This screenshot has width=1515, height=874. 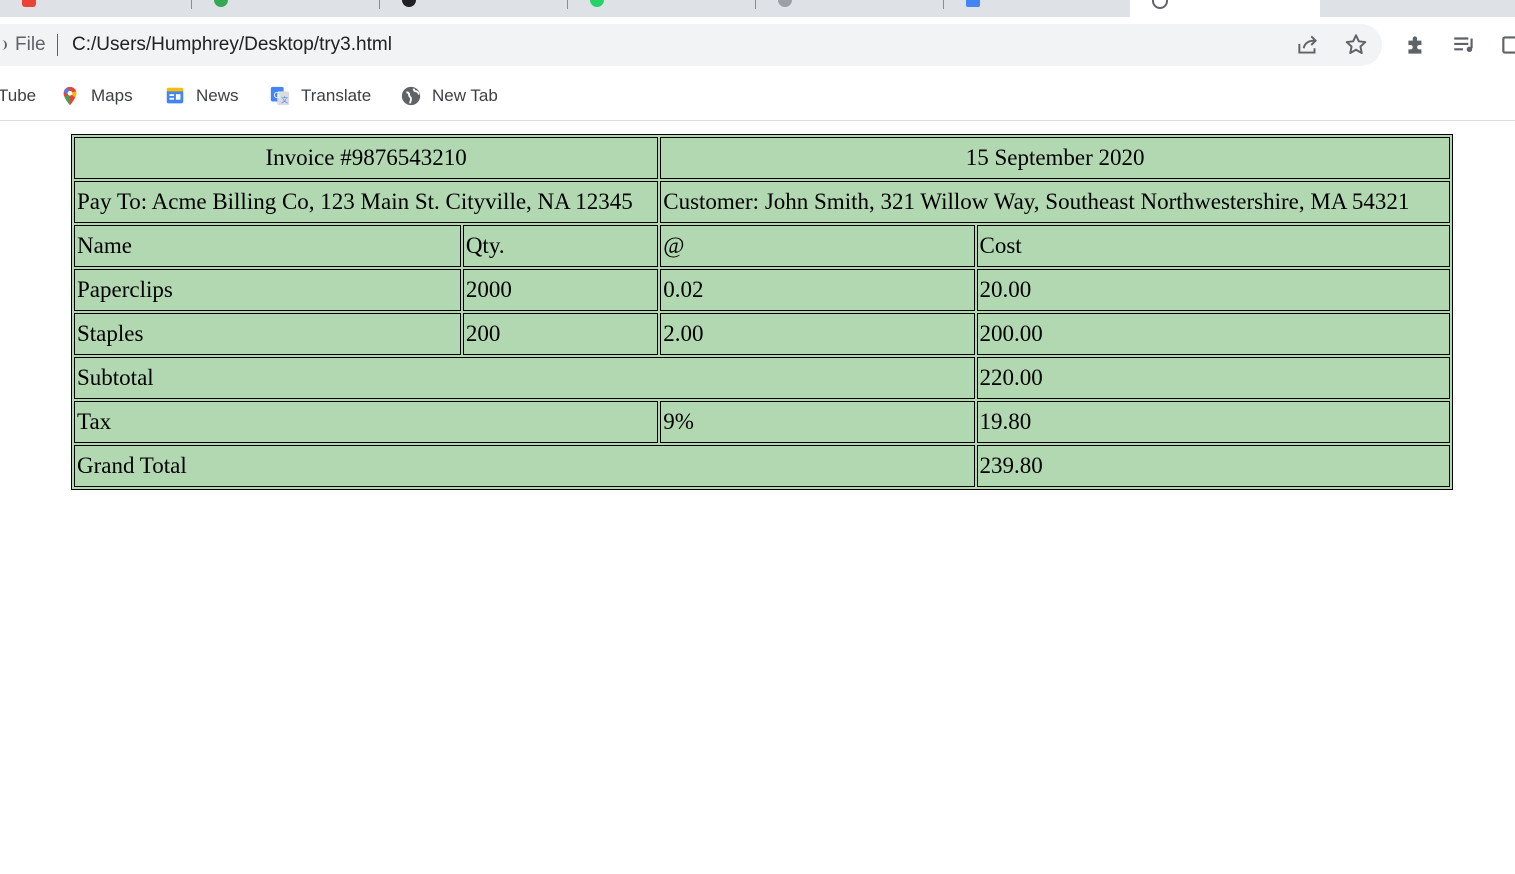 What do you see at coordinates (524, 466) in the screenshot?
I see `grand-total-label: Grand Total` at bounding box center [524, 466].